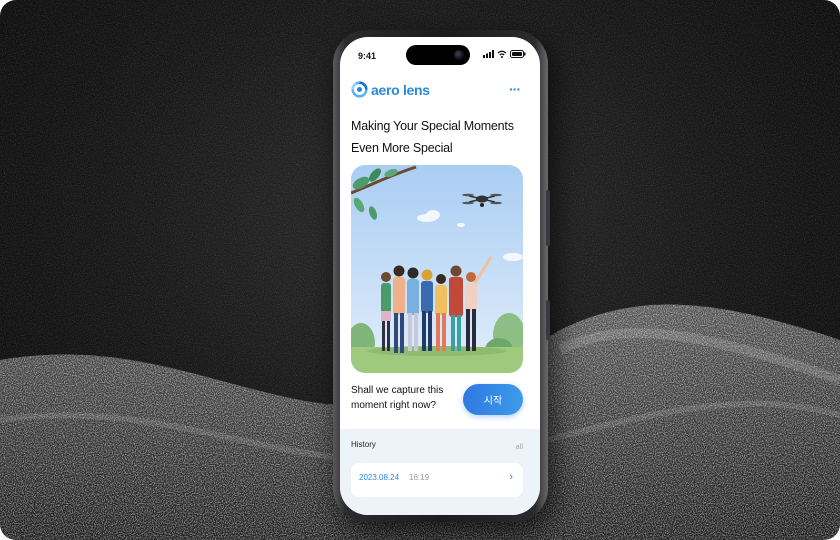 The height and width of the screenshot is (540, 840). What do you see at coordinates (363, 444) in the screenshot?
I see `history-title: History` at bounding box center [363, 444].